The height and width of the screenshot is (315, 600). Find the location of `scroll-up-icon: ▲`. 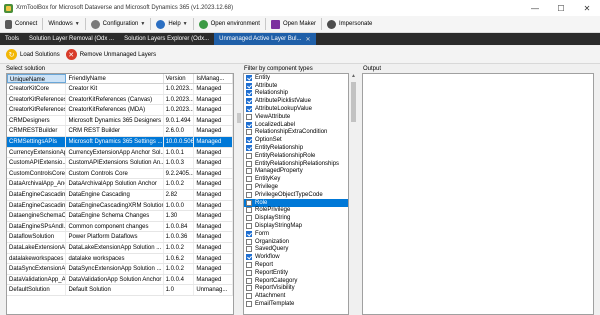

scroll-up-icon: ▲ is located at coordinates (353, 76).